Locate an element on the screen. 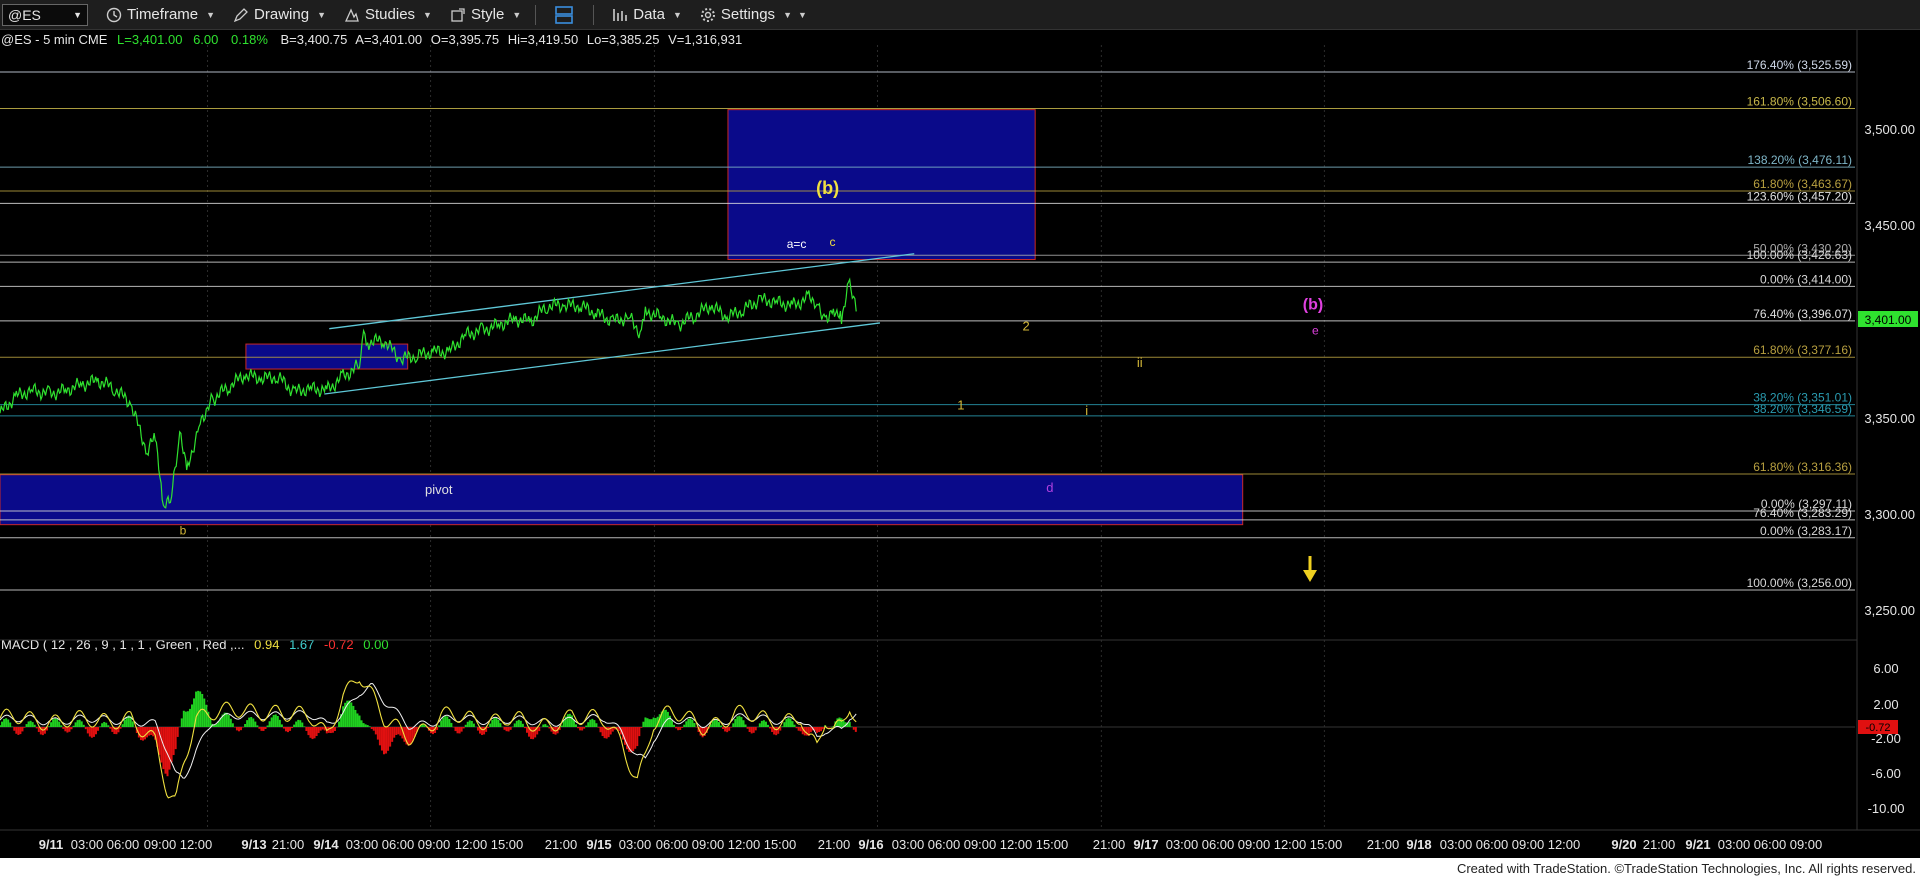 The image size is (1920, 879). quote-last: L=3,401.00 is located at coordinates (149, 39).